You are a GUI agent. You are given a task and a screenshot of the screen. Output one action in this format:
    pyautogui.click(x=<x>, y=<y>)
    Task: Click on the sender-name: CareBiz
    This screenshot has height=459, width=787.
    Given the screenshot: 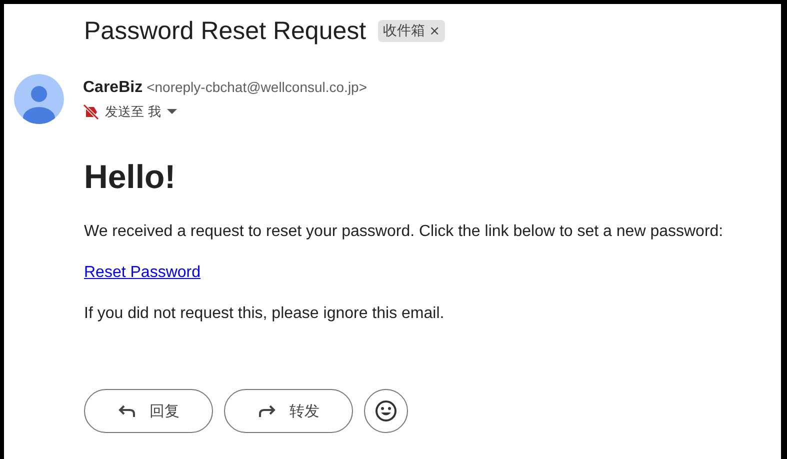 What is the action you would take?
    pyautogui.click(x=113, y=88)
    